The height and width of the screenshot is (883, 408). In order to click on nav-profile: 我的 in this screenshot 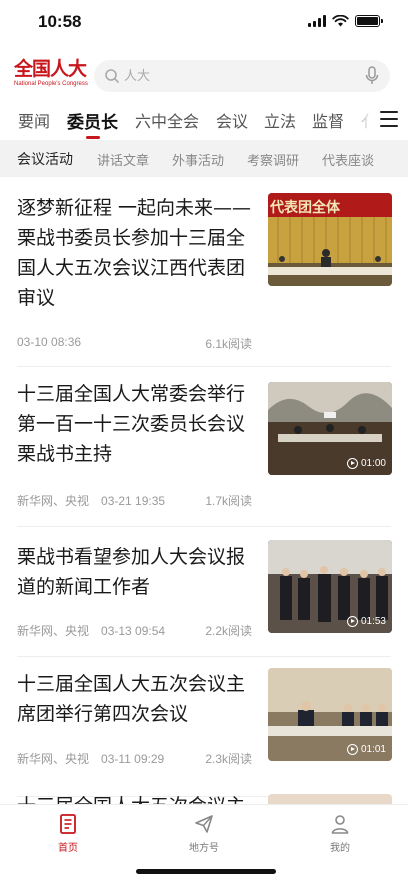, I will do `click(340, 833)`.